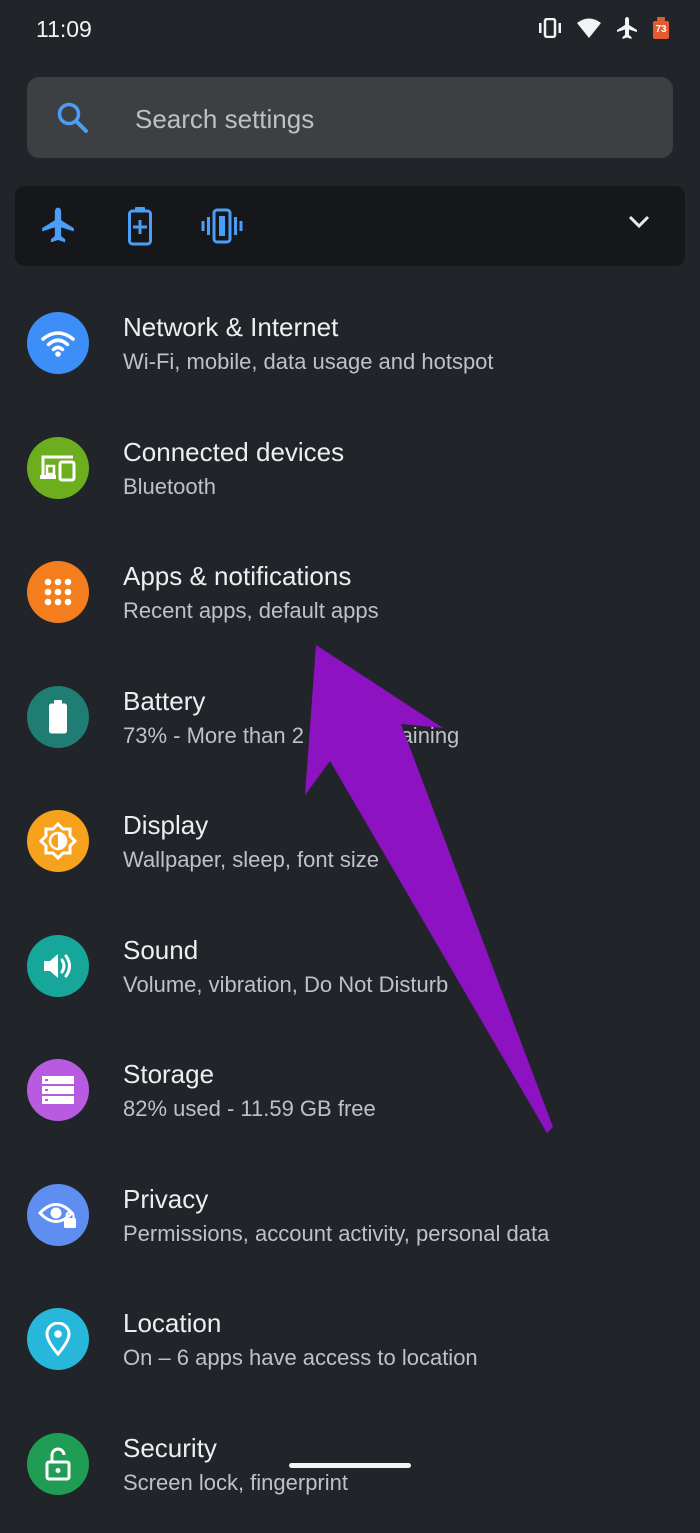 This screenshot has width=700, height=1533. Describe the element at coordinates (73, 120) in the screenshot. I see `search-icon` at that location.